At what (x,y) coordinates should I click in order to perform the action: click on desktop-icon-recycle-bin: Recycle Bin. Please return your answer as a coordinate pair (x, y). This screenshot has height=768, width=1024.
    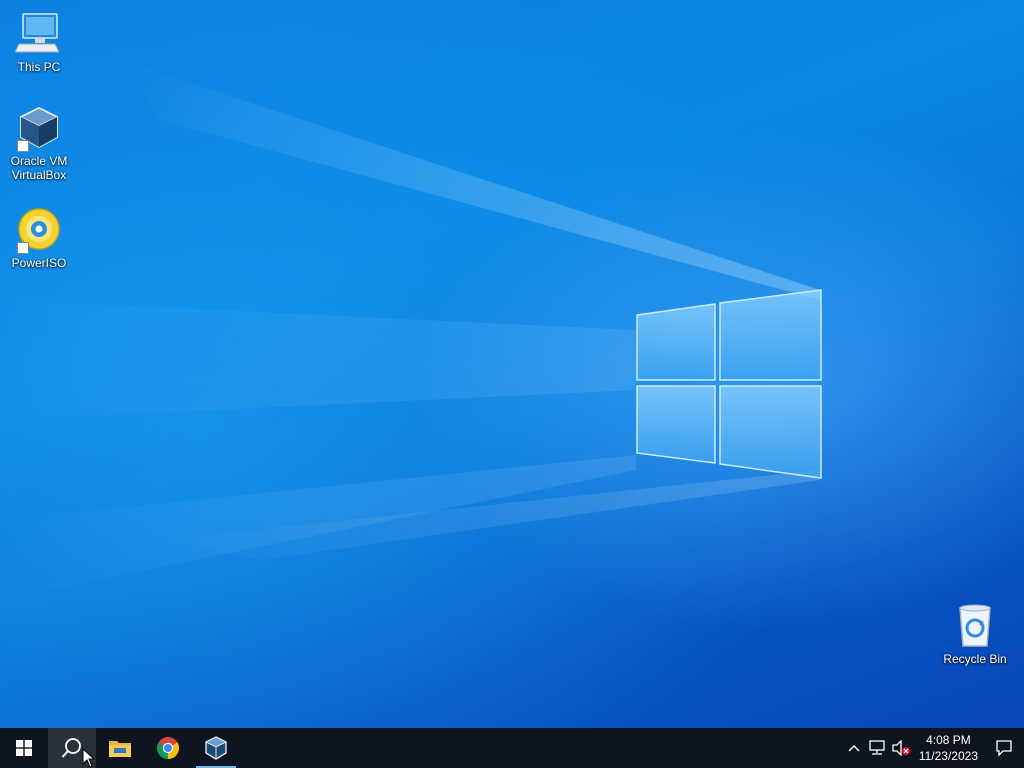
    Looking at the image, I should click on (975, 634).